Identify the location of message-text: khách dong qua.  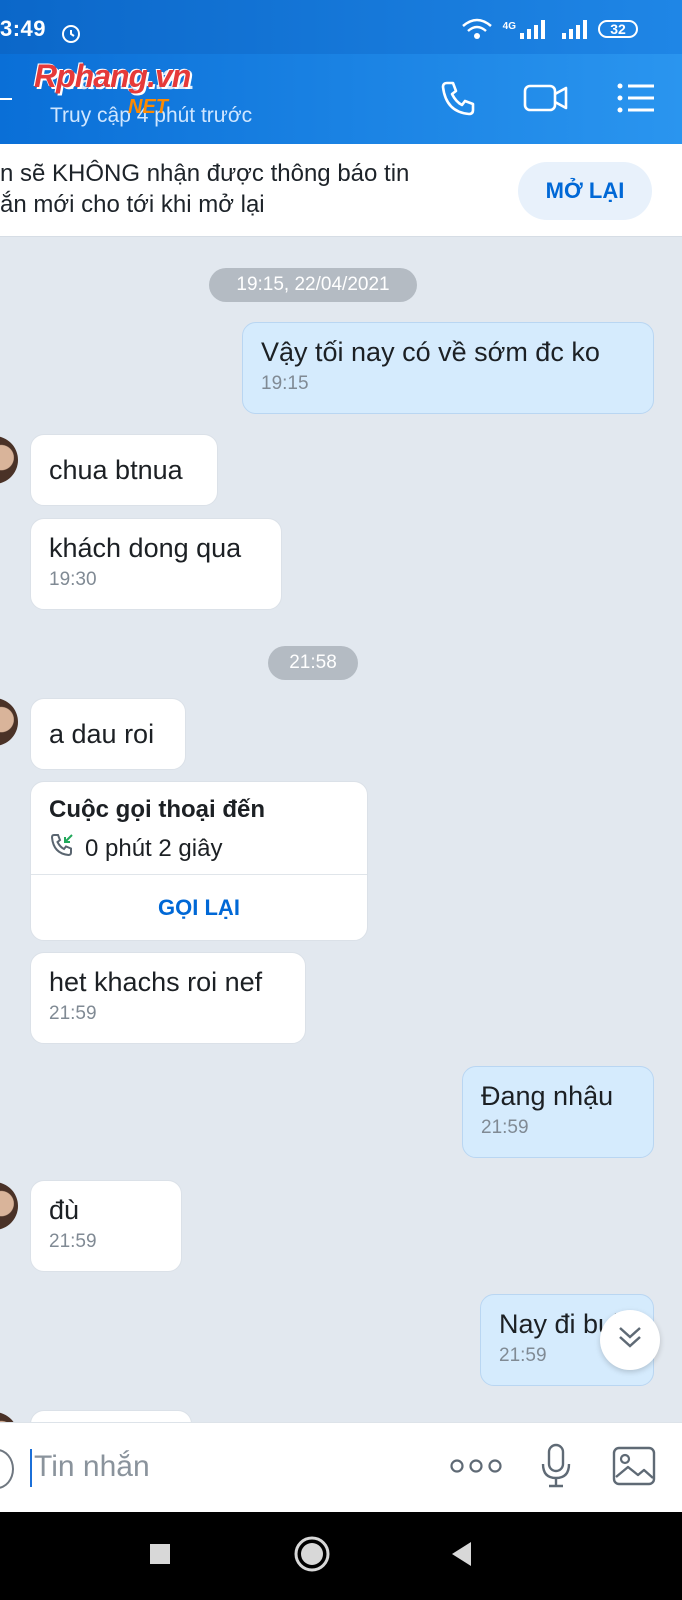
(145, 548).